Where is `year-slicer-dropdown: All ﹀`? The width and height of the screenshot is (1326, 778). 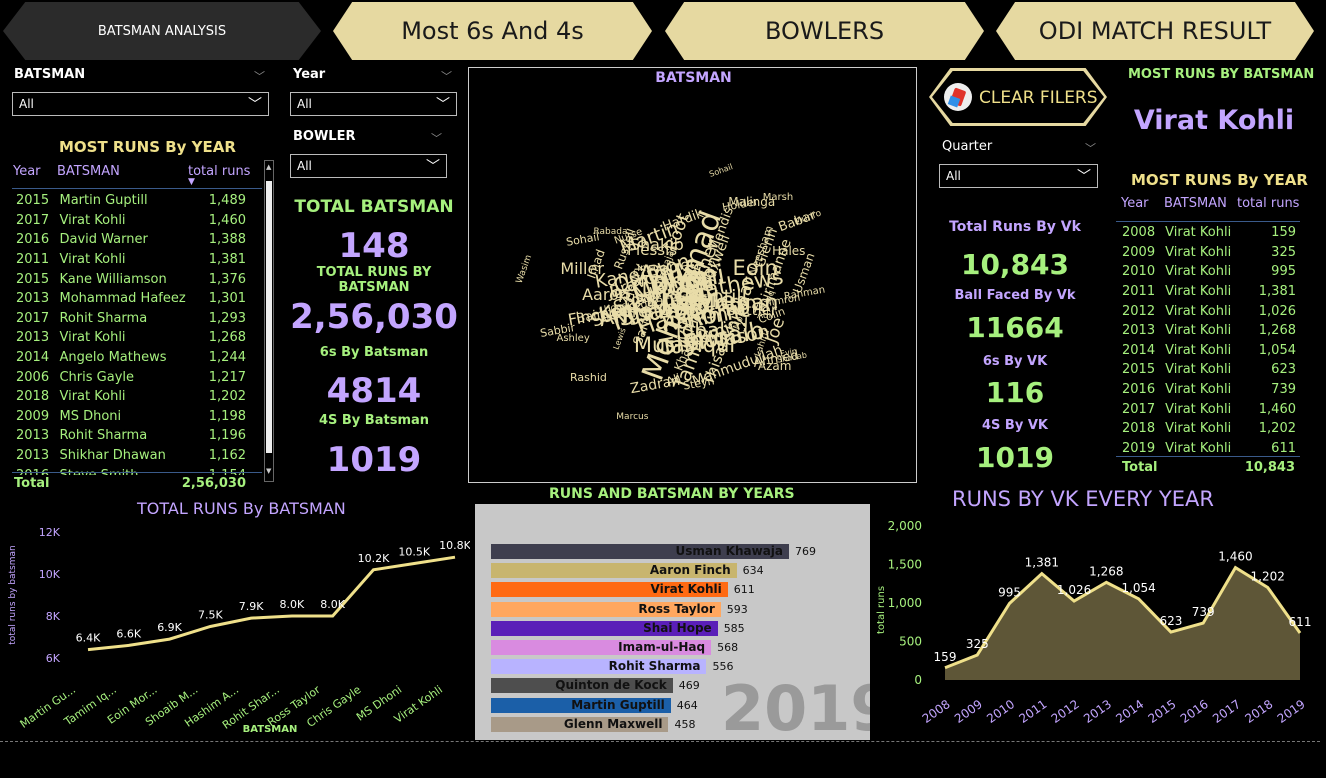 year-slicer-dropdown: All ﹀ is located at coordinates (373, 104).